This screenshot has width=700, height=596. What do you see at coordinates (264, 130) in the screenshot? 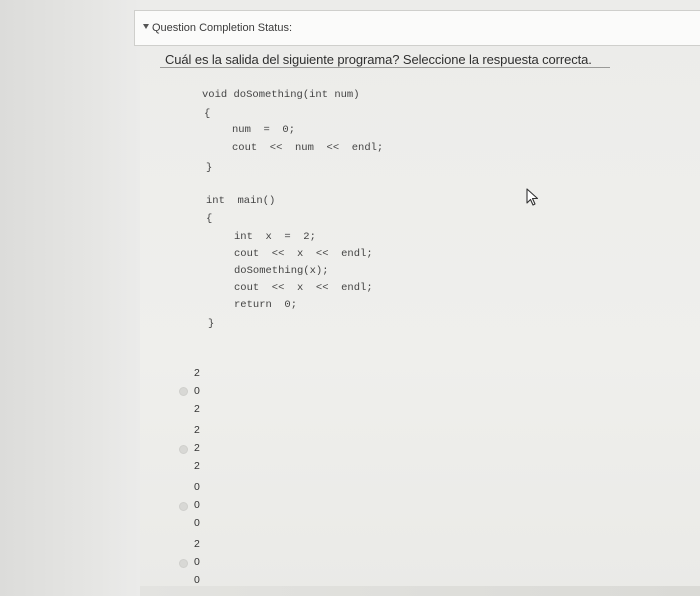
I see `code-line: num = 0;` at bounding box center [264, 130].